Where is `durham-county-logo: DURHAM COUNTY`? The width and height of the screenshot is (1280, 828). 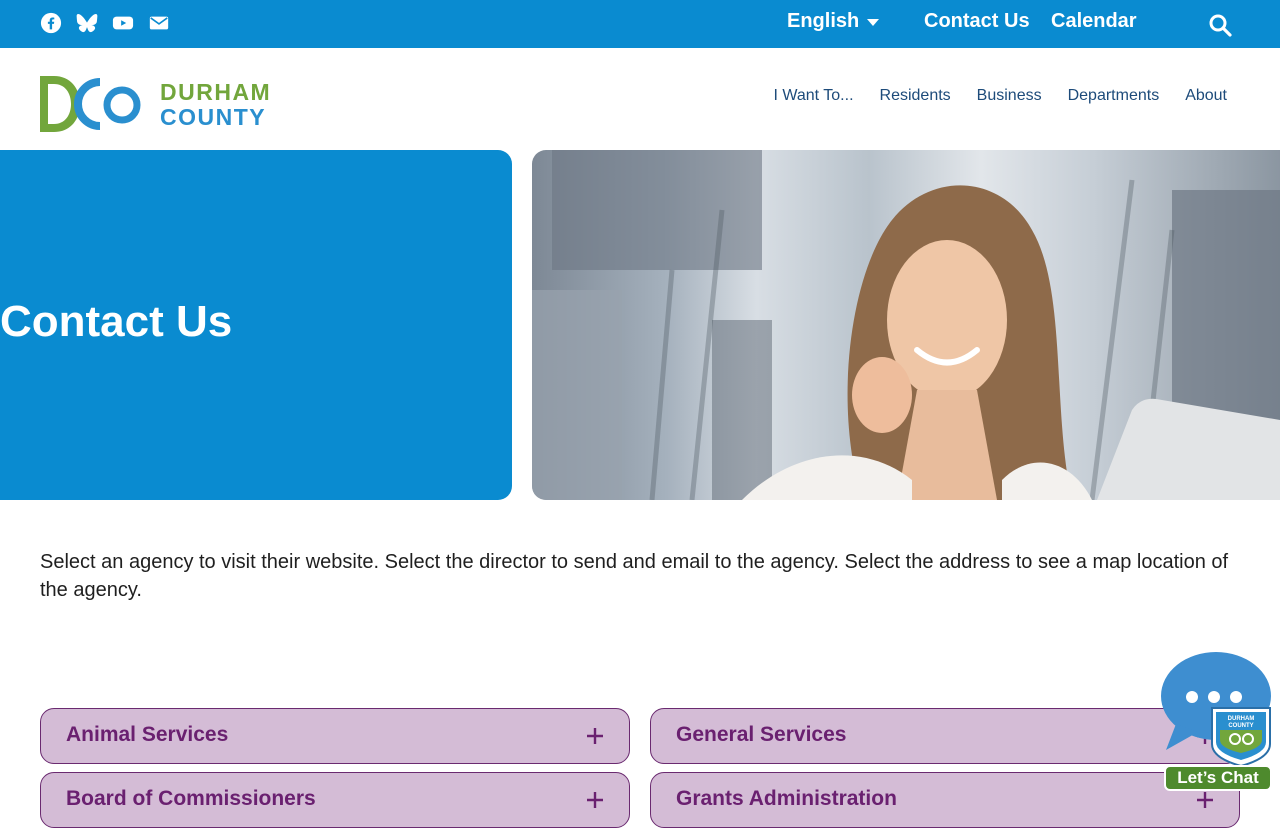 durham-county-logo: DURHAM COUNTY is located at coordinates (157, 104).